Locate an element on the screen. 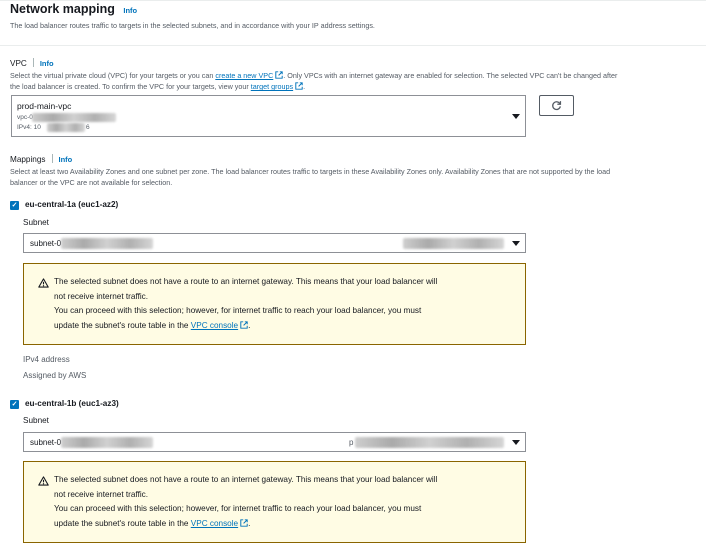  vpc-label-row: VPC Info is located at coordinates (32, 63).